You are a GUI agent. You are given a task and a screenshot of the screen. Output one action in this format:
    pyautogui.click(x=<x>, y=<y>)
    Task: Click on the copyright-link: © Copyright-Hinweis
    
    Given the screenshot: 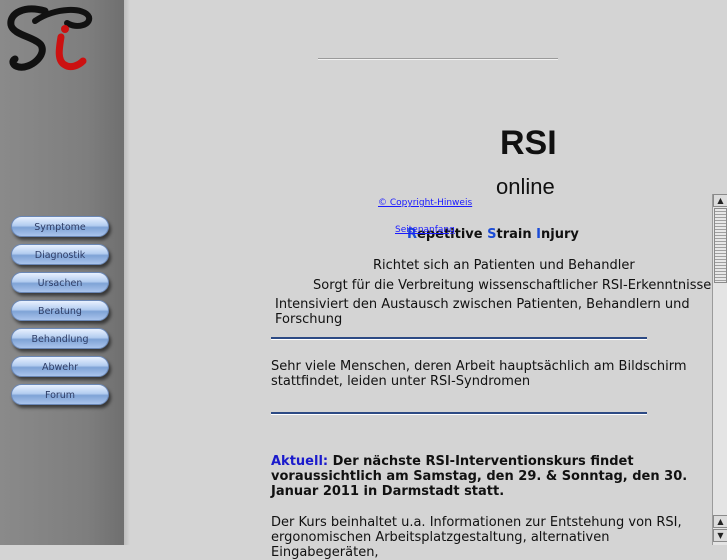 What is the action you would take?
    pyautogui.click(x=425, y=203)
    